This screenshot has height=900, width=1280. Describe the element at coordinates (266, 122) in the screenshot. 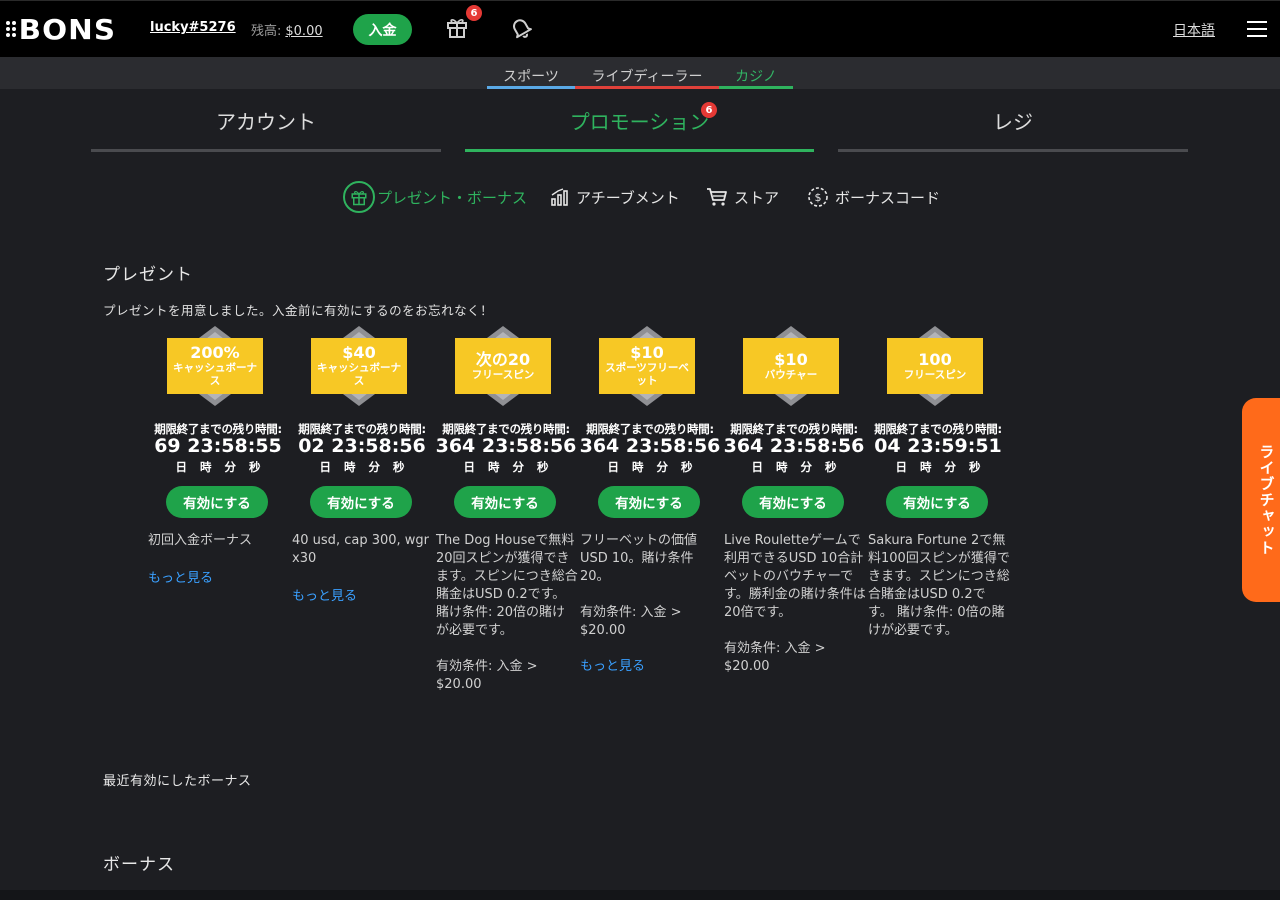

I see `tab-label: アカウント` at that location.